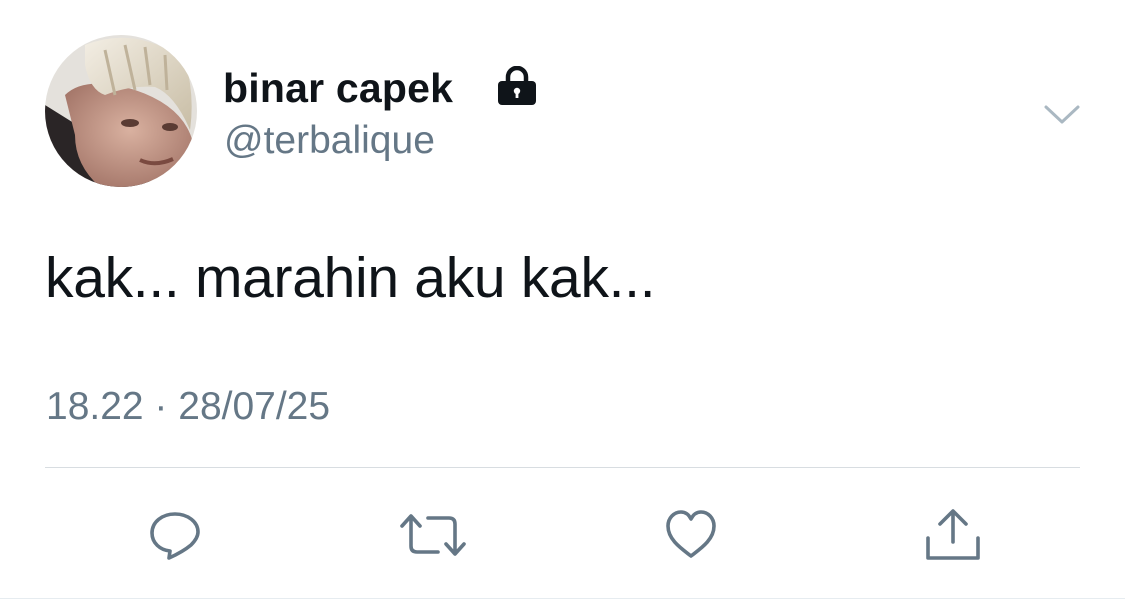 The image size is (1125, 601). Describe the element at coordinates (188, 407) in the screenshot. I see `tweet-timestamp: 18.22 · 28/07/25` at that location.